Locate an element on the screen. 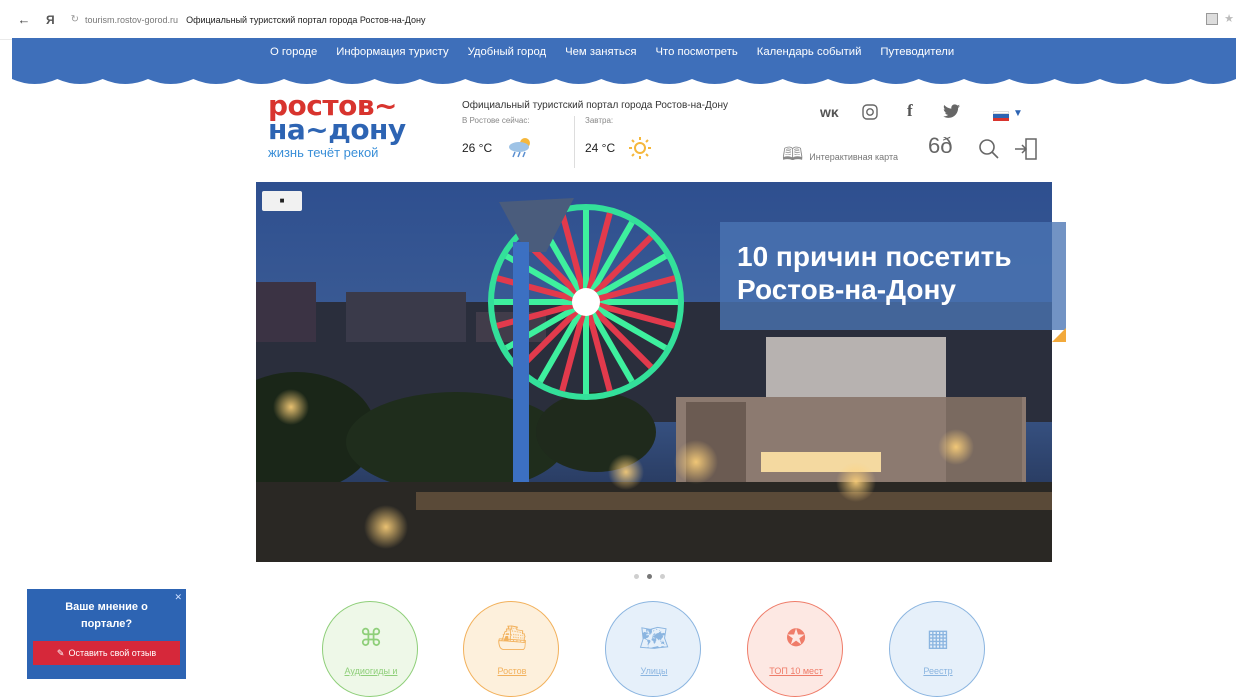  slider-dot-active is located at coordinates (649, 576).